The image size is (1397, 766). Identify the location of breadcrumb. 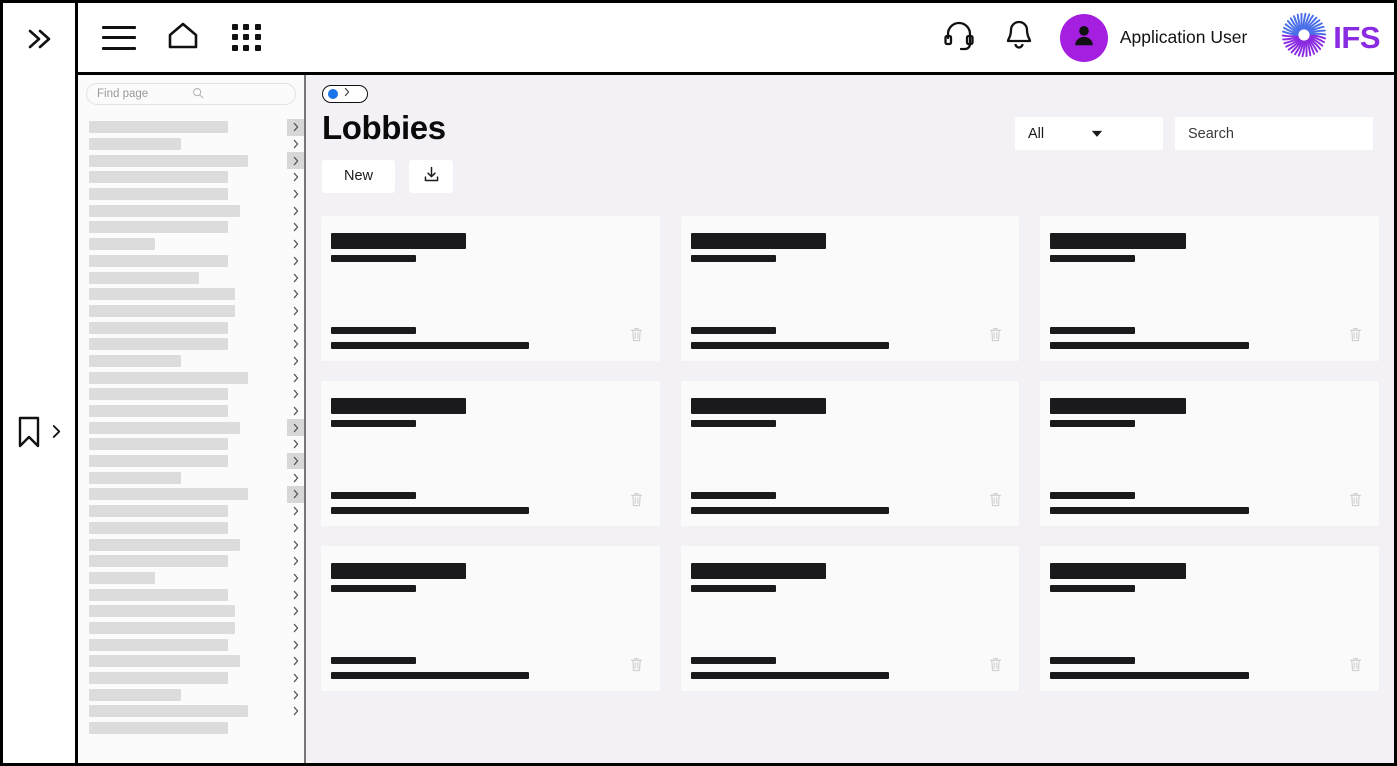
(850, 89).